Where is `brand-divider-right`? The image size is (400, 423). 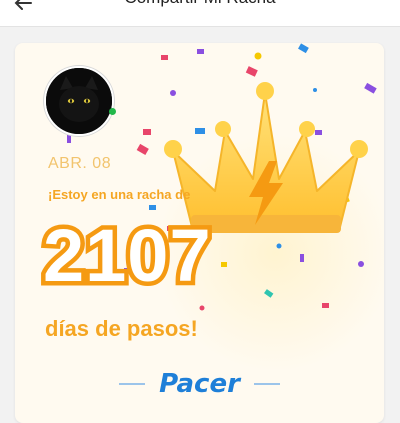
brand-divider-right is located at coordinates (266, 384).